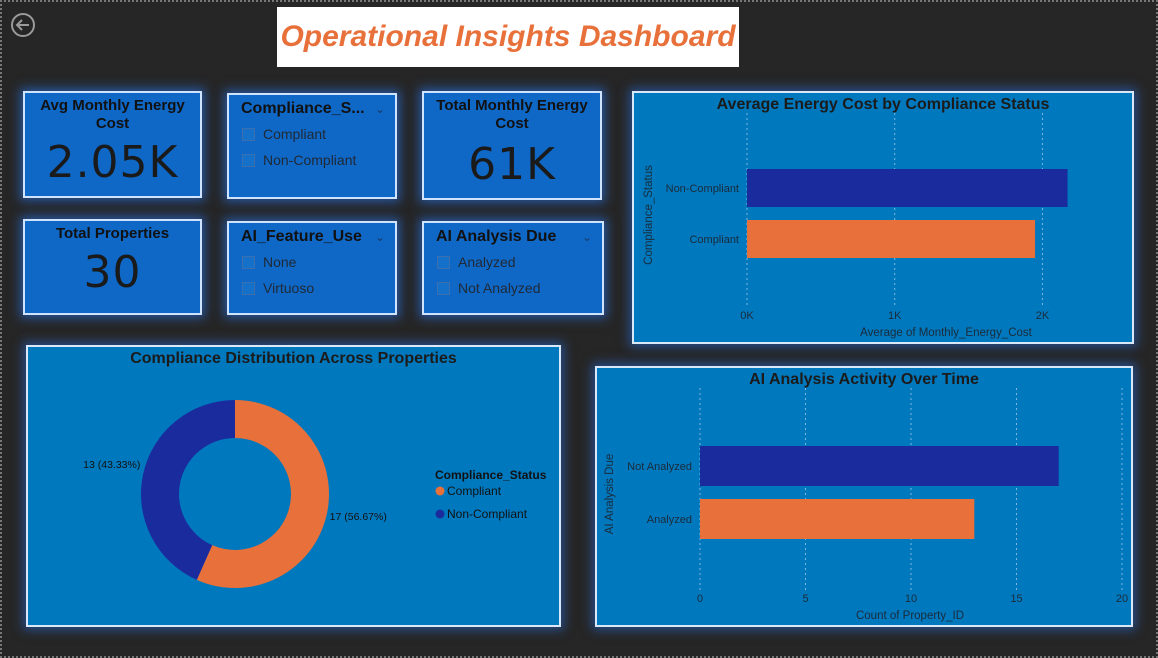 The image size is (1158, 658). What do you see at coordinates (512, 114) in the screenshot?
I see `kpi-label: Total Monthly Energy Cost` at bounding box center [512, 114].